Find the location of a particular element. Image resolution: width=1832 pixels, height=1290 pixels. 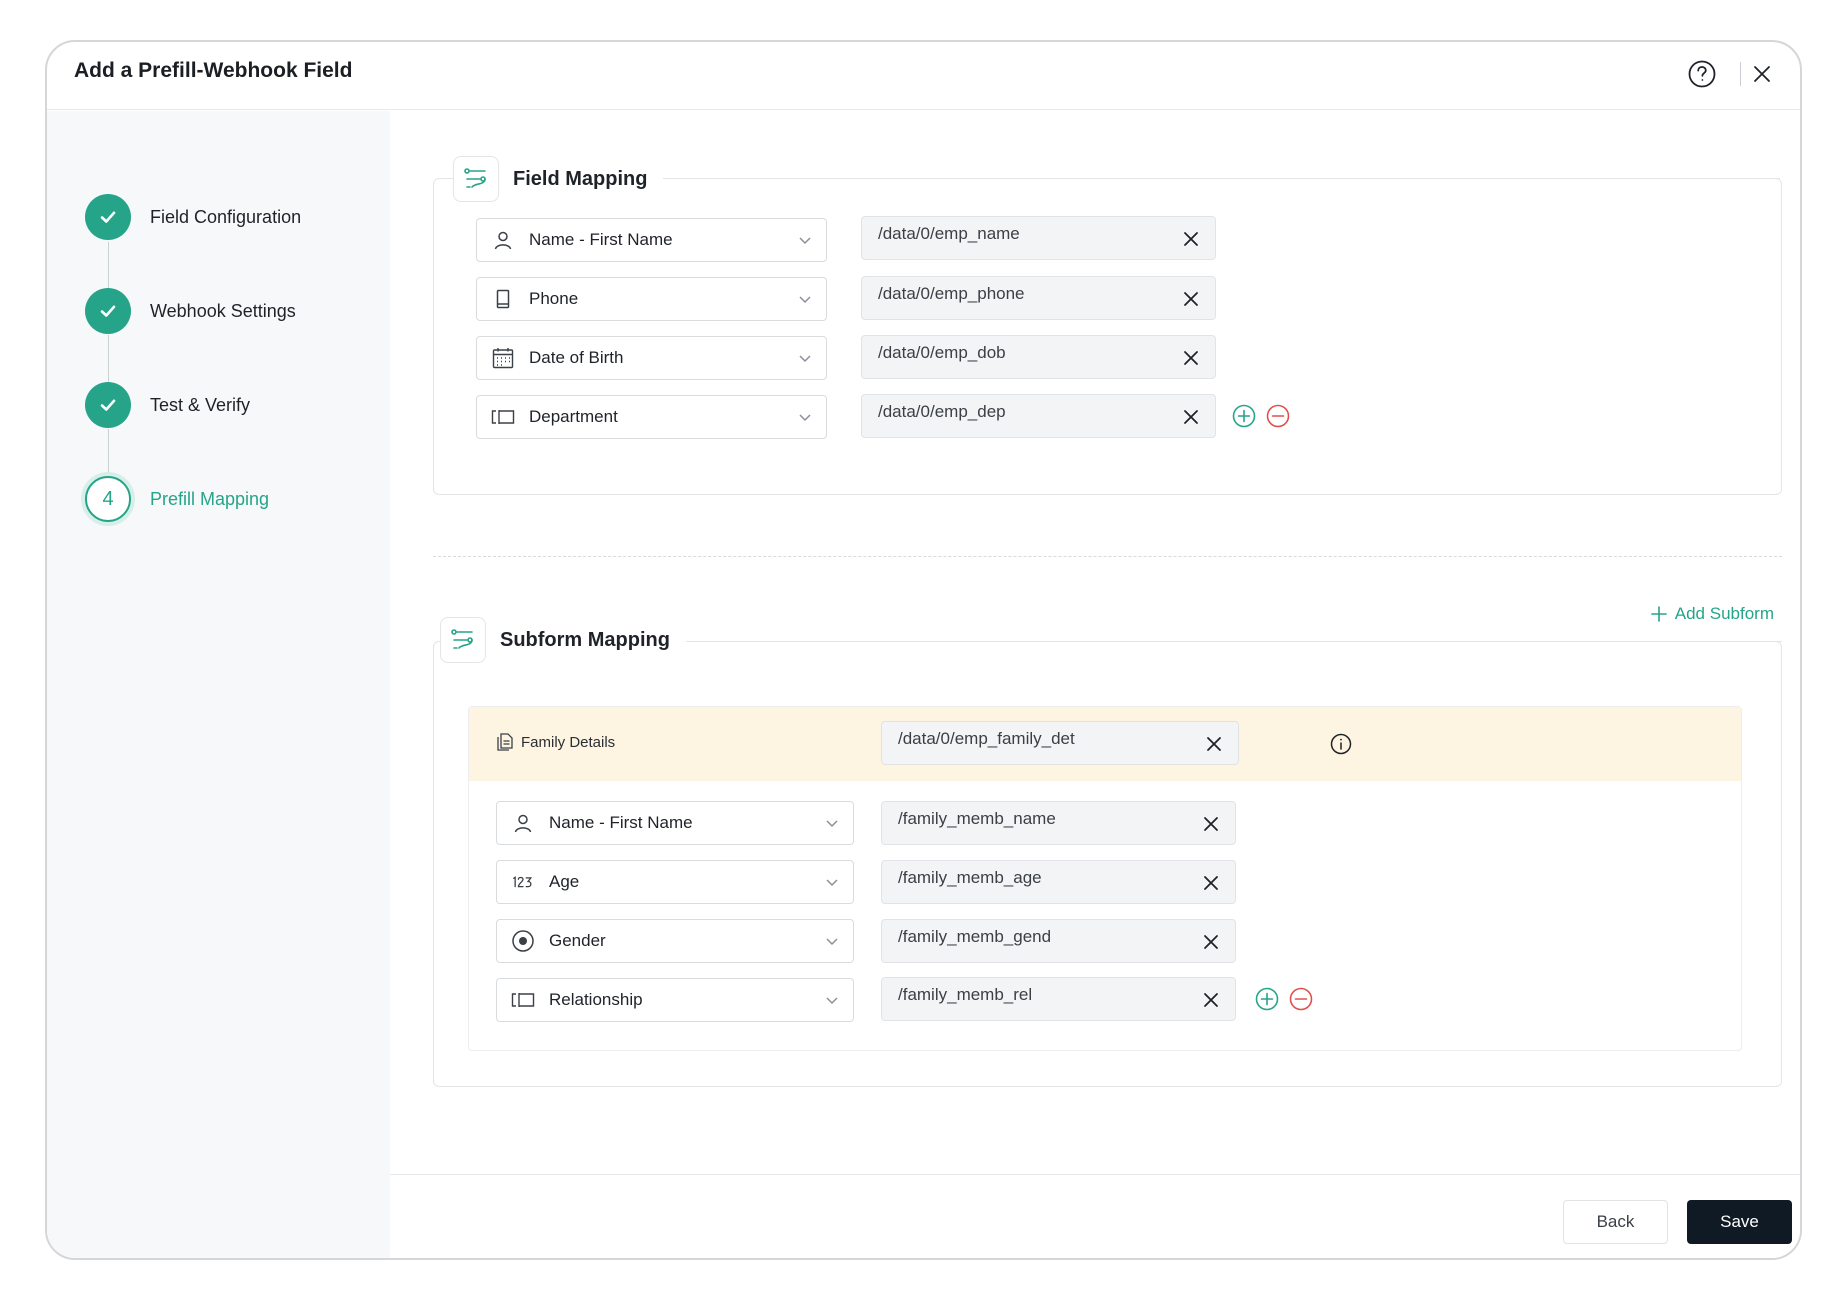

field-select-label: Phone is located at coordinates (554, 298).